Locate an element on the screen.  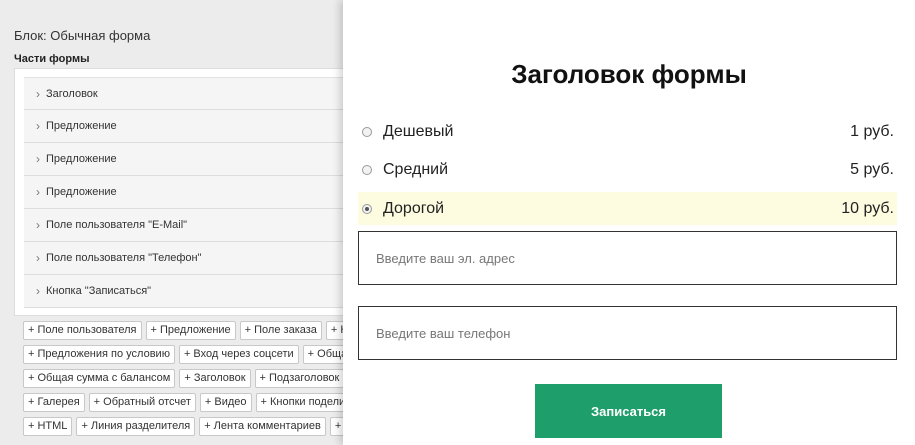
add-video-button: + Видео is located at coordinates (225, 402).